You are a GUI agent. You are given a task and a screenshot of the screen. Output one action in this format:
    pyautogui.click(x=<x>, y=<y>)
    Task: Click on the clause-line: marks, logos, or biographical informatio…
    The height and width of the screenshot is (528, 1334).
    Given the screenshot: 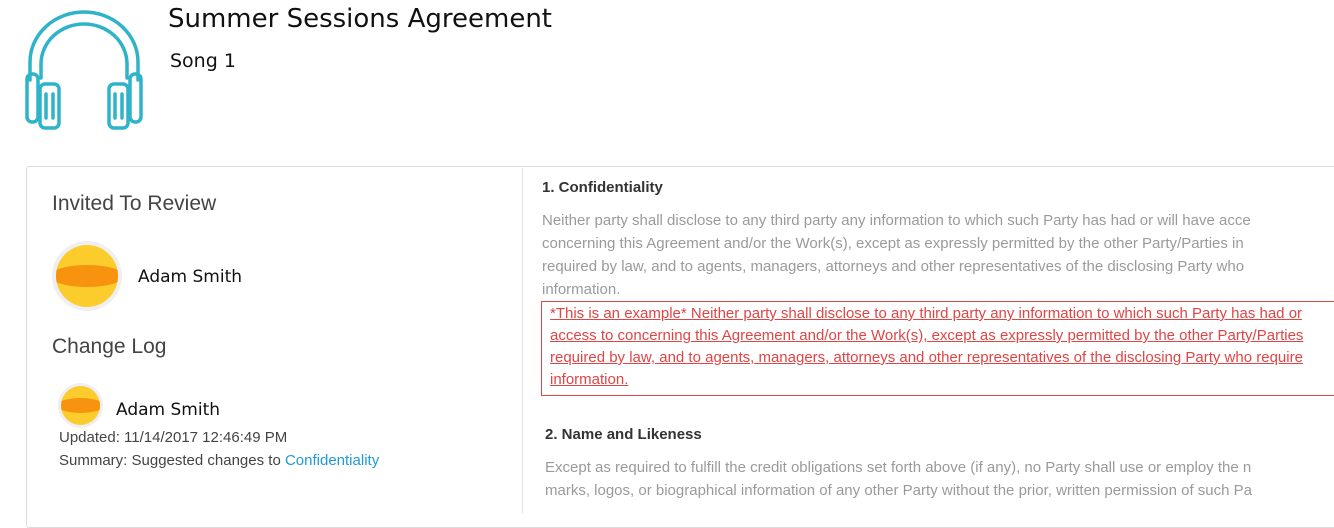 What is the action you would take?
    pyautogui.click(x=898, y=490)
    